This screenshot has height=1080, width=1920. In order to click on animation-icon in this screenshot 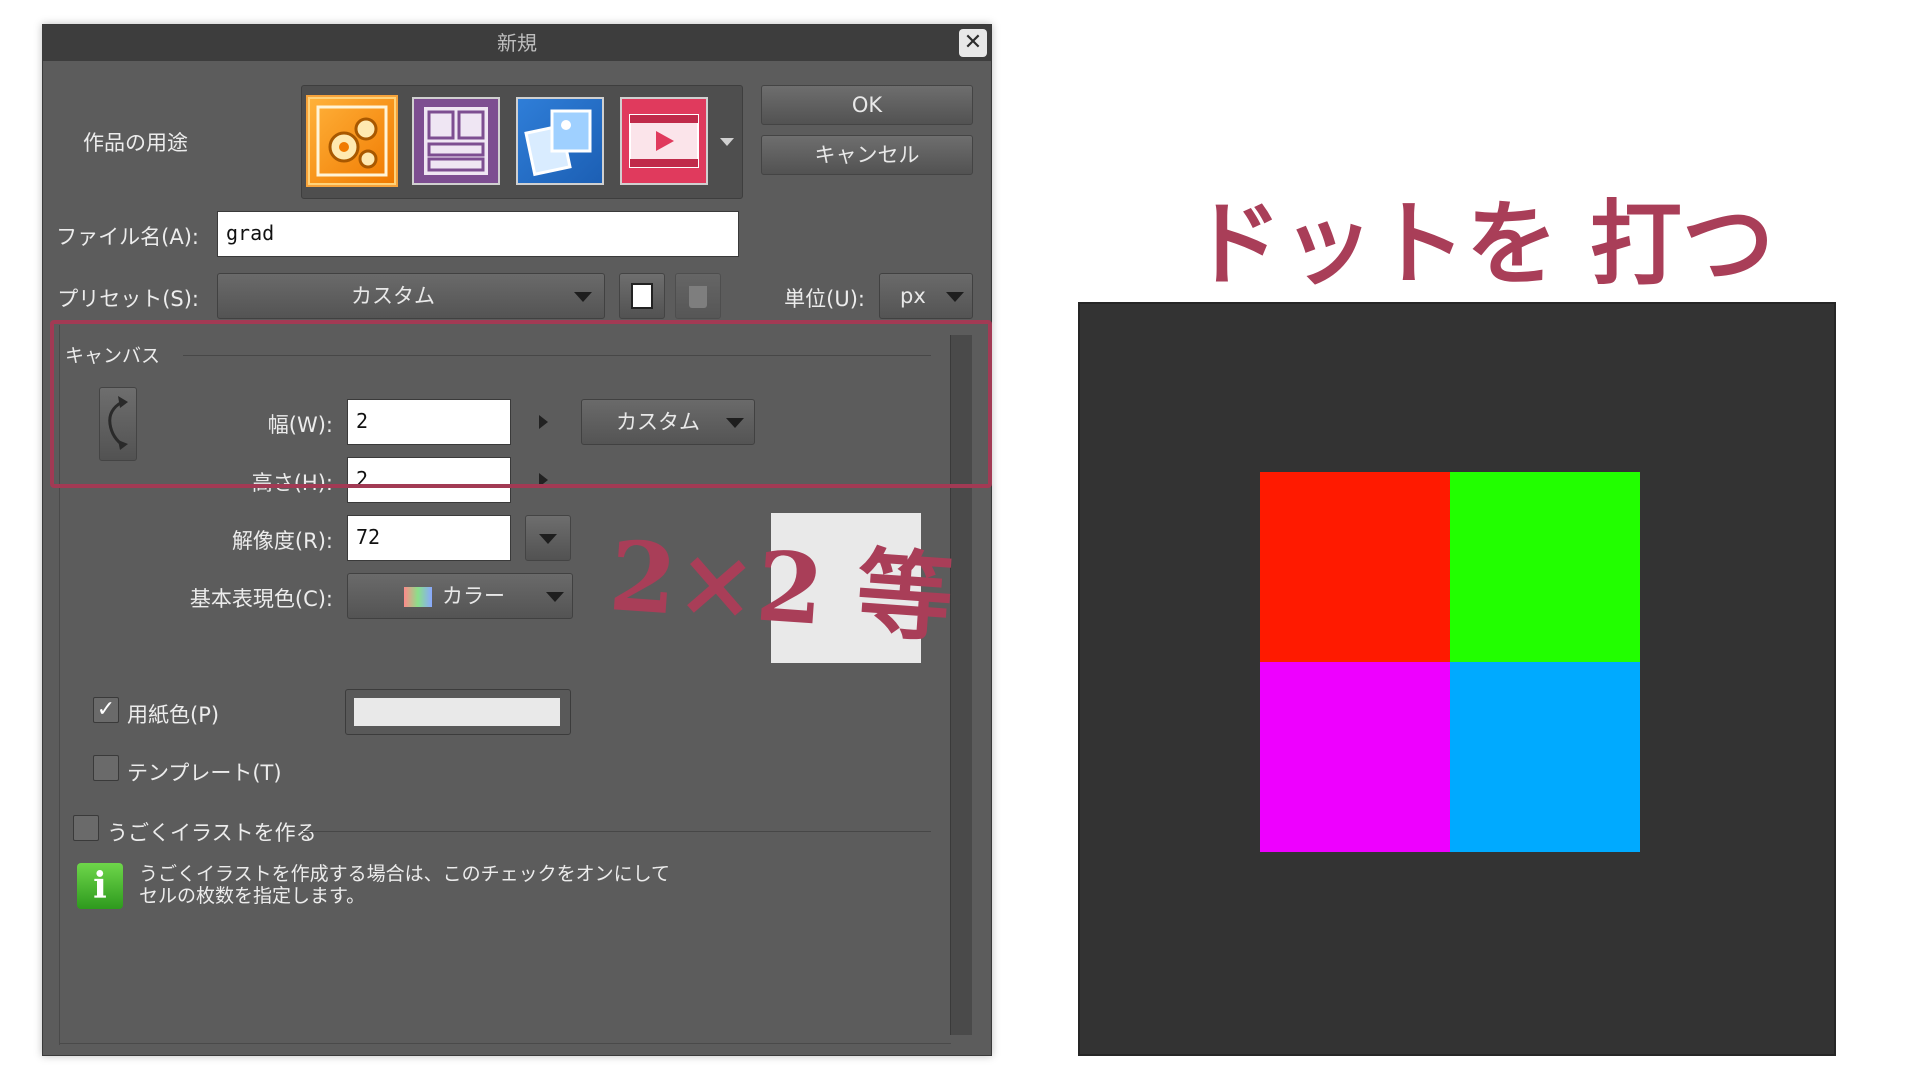, I will do `click(664, 141)`.